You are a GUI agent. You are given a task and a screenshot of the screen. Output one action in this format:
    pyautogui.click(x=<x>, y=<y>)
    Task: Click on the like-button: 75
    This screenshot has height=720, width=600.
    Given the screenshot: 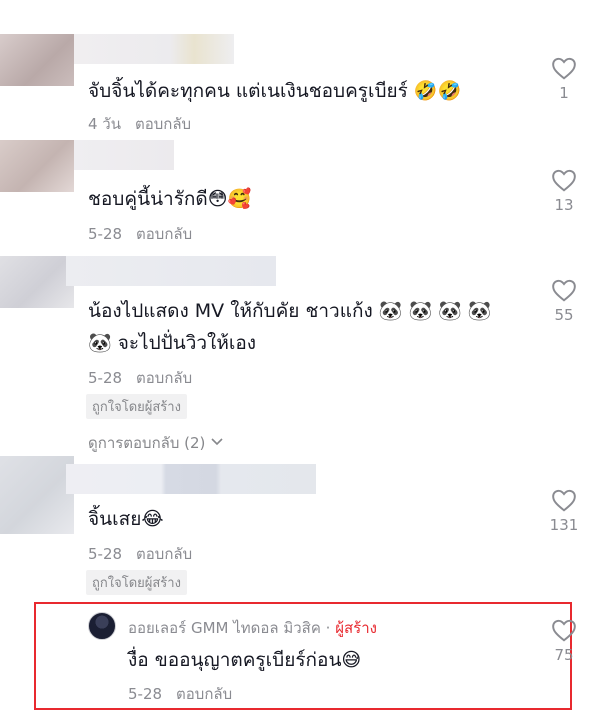 What is the action you would take?
    pyautogui.click(x=564, y=641)
    